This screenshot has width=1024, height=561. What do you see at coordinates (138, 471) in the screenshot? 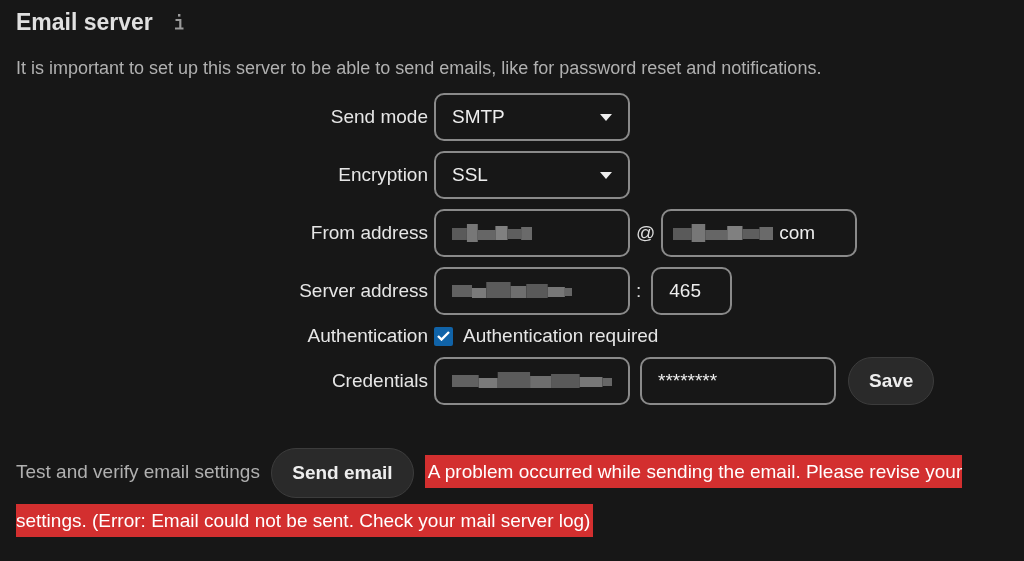
I see `test-label: Test and verify email settings` at bounding box center [138, 471].